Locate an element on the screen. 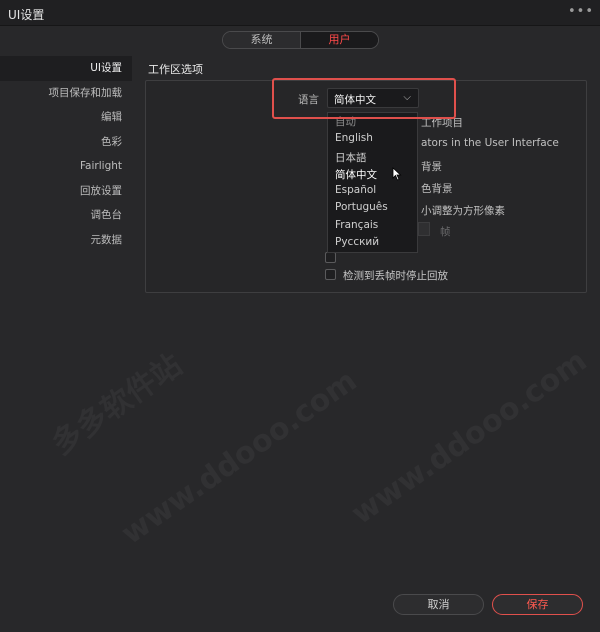 This screenshot has width=600, height=632. sidebar-item-project-save-load: 项目保存和加载 is located at coordinates (66, 93).